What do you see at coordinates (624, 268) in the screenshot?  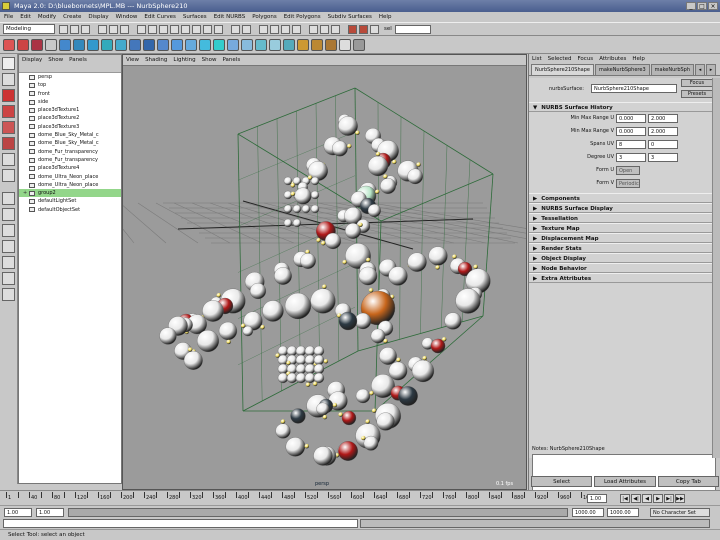 I see `section-header: ▶ Node Behavior` at bounding box center [624, 268].